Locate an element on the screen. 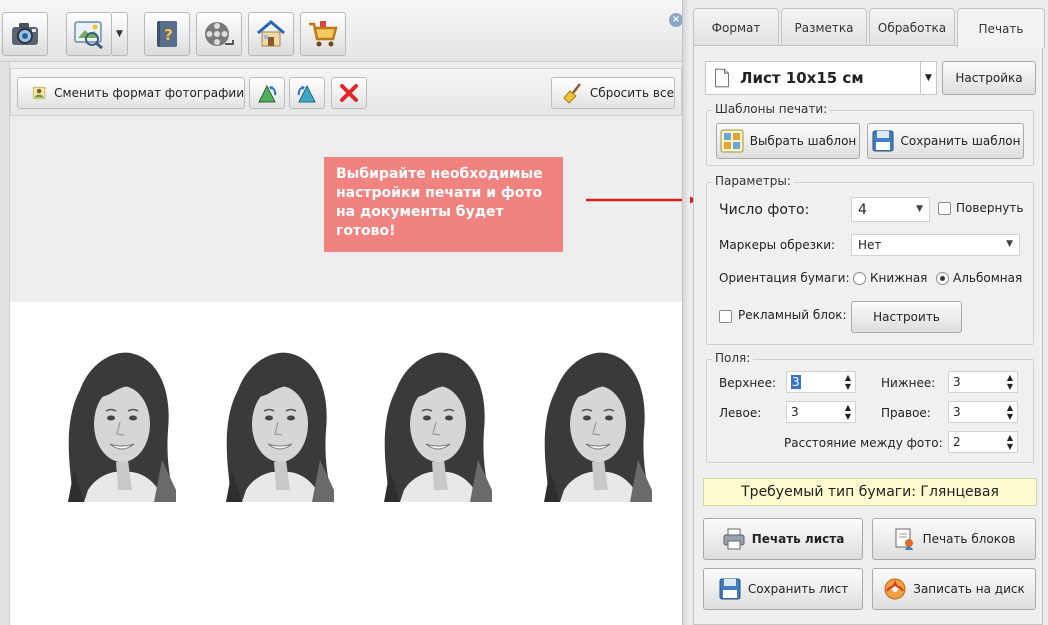 The width and height of the screenshot is (1048, 625). sheet-size-value: Лист 10x15 см is located at coordinates (802, 78).